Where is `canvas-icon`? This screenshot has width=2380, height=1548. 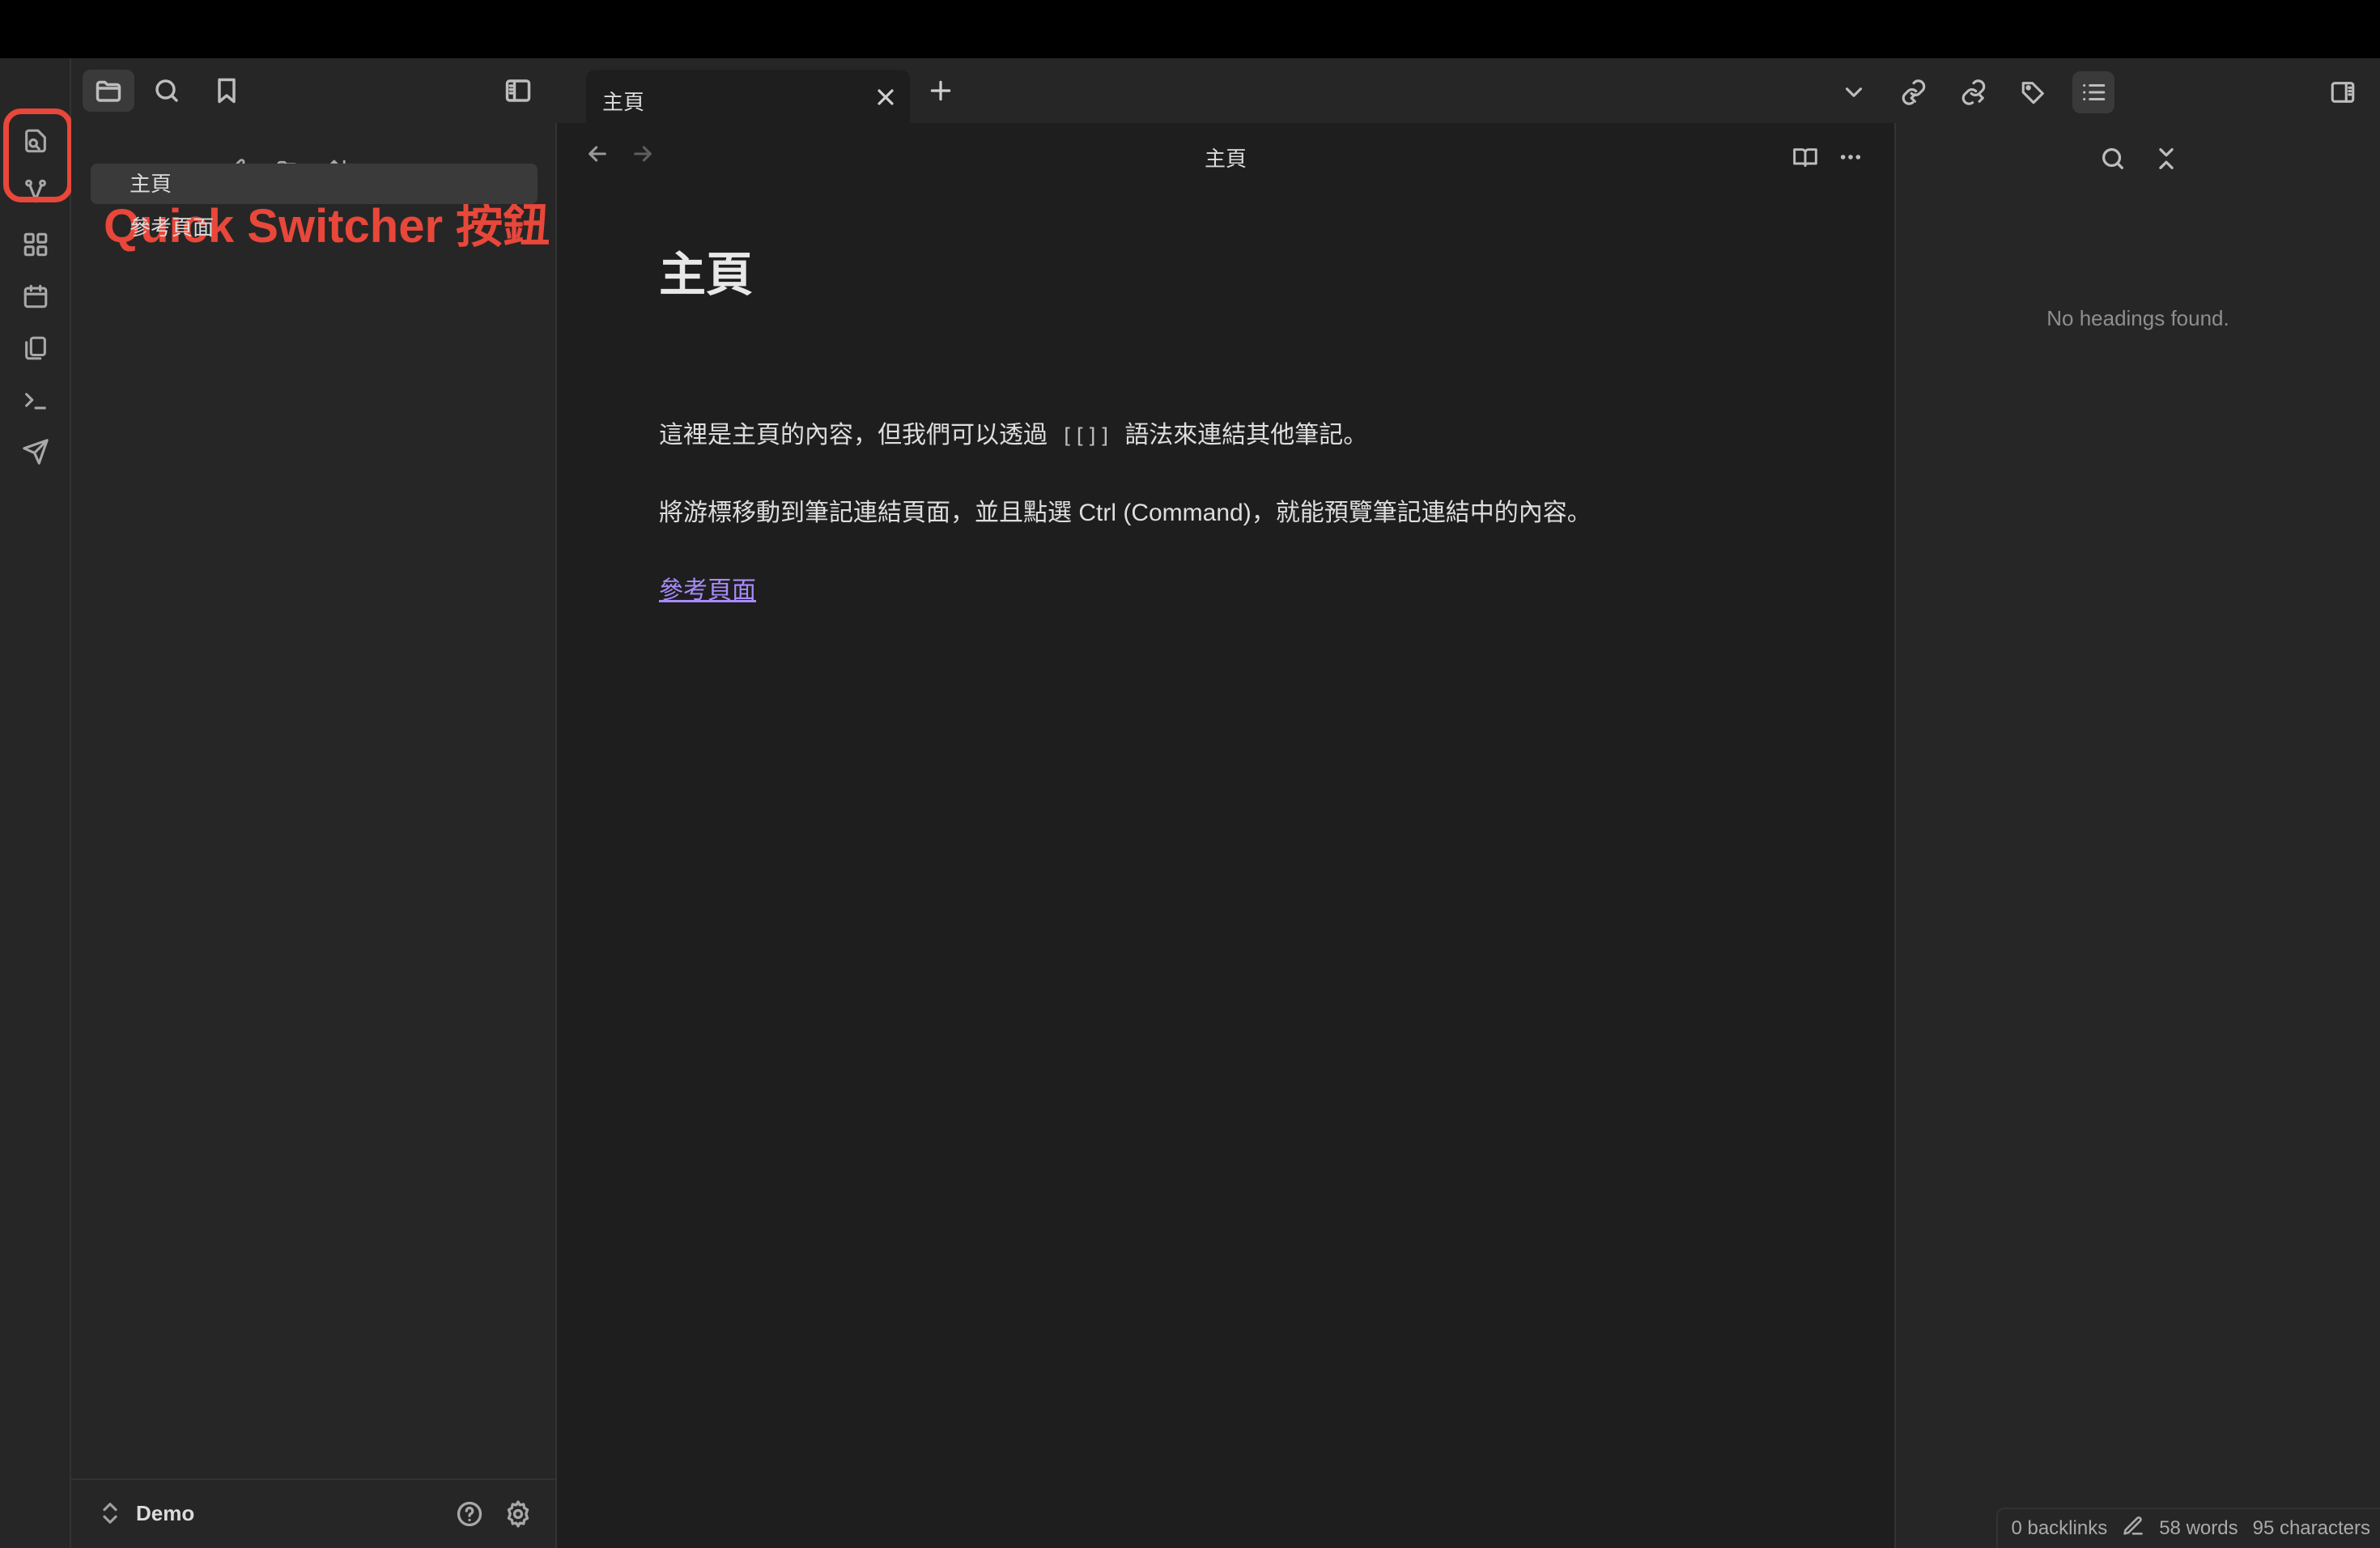 canvas-icon is located at coordinates (35, 244).